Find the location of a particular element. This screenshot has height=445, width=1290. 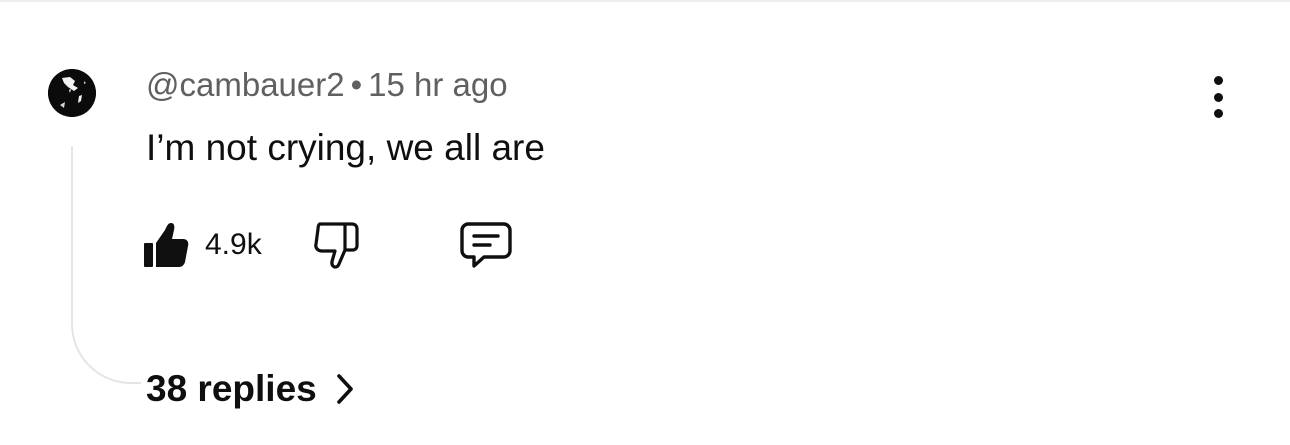

chevron-right-icon is located at coordinates (344, 389).